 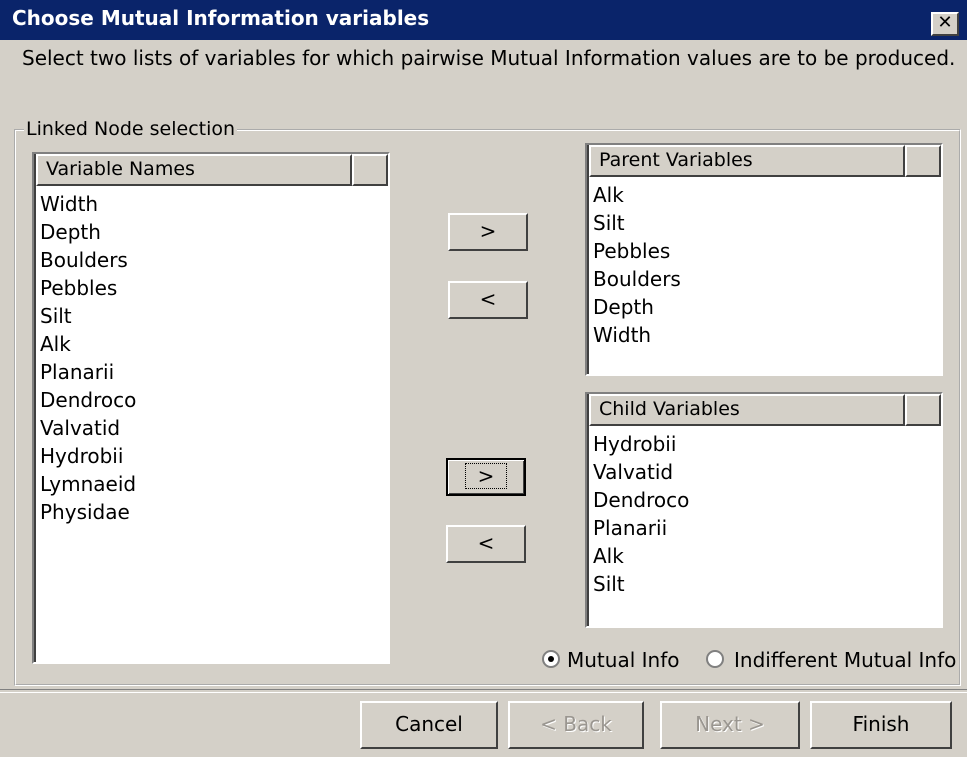 What do you see at coordinates (194, 170) in the screenshot?
I see `variable-names-header: Variable Names` at bounding box center [194, 170].